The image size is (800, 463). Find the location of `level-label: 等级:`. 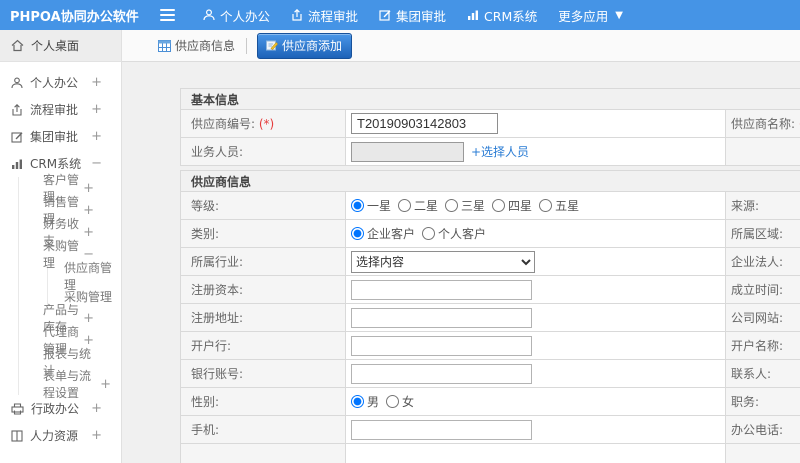

level-label: 等级: is located at coordinates (263, 205).